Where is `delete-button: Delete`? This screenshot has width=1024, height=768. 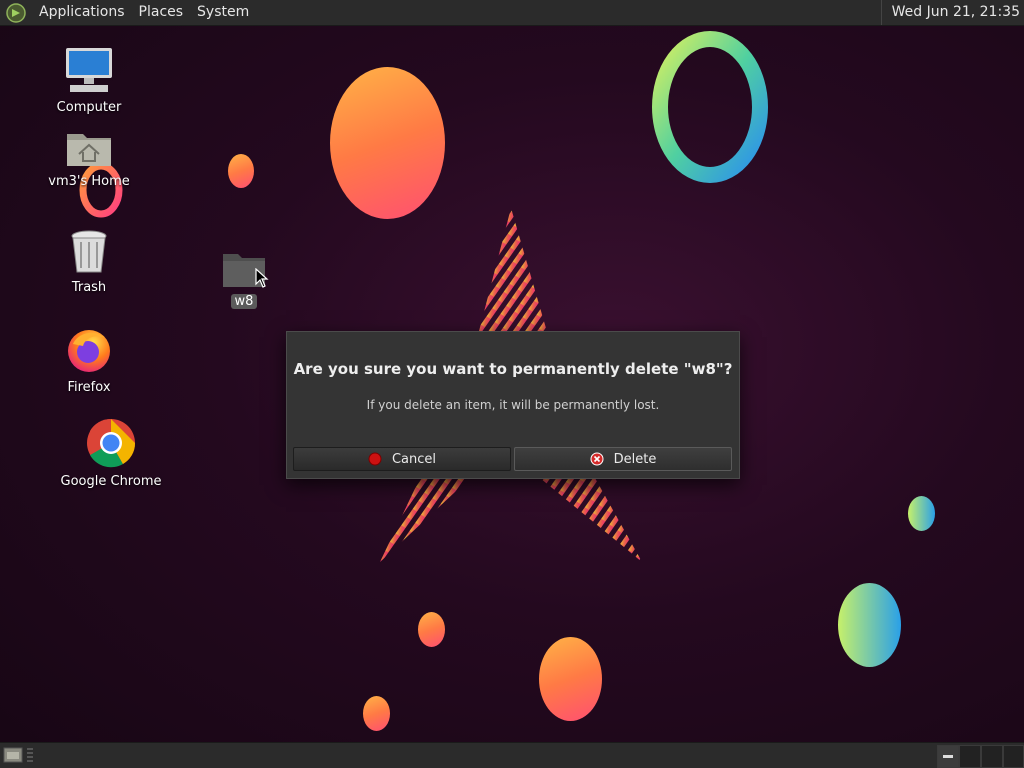 delete-button: Delete is located at coordinates (623, 459).